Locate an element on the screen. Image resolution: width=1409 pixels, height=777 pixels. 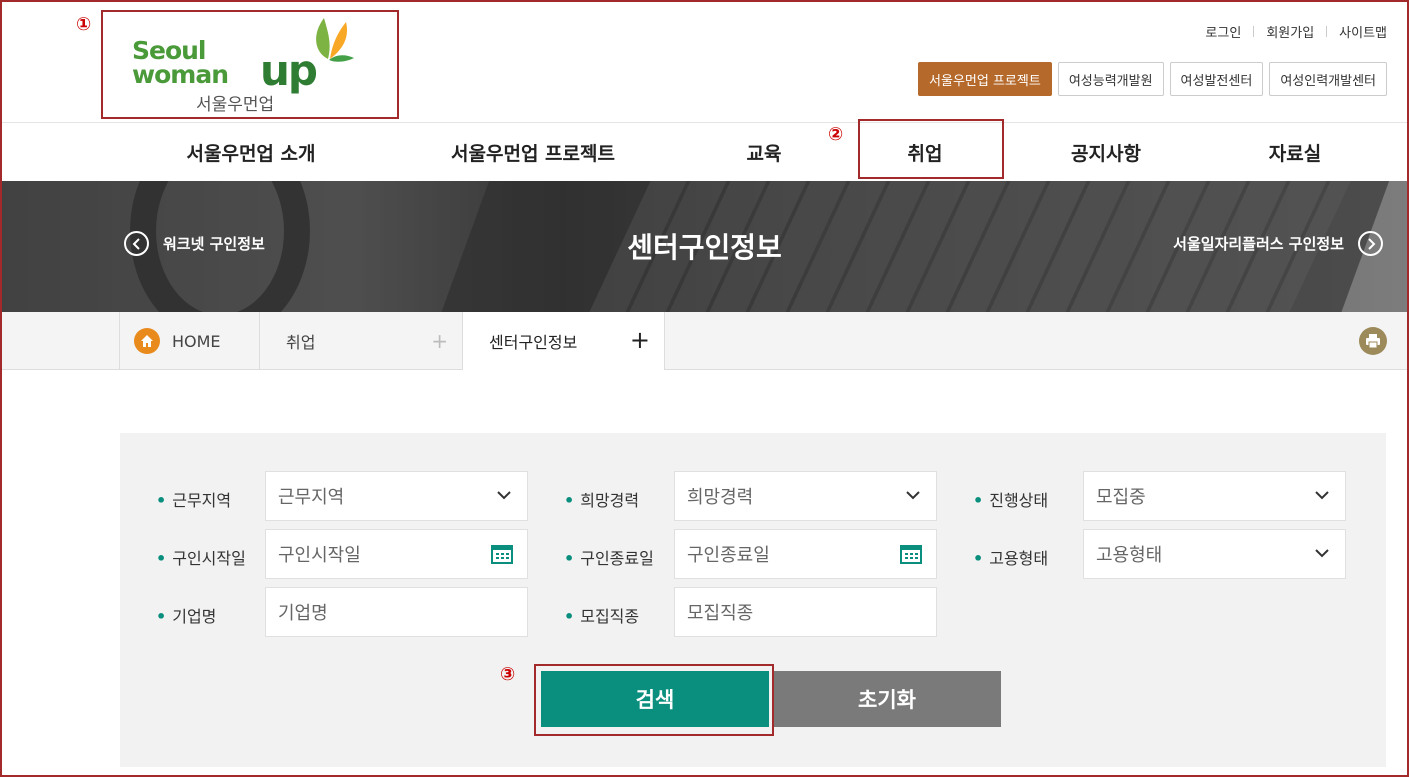
main-nav: 서울우먼업 소개 서울우먼업 프로젝트 교육 취업 공지사항 자료실 is located at coordinates (704, 152).